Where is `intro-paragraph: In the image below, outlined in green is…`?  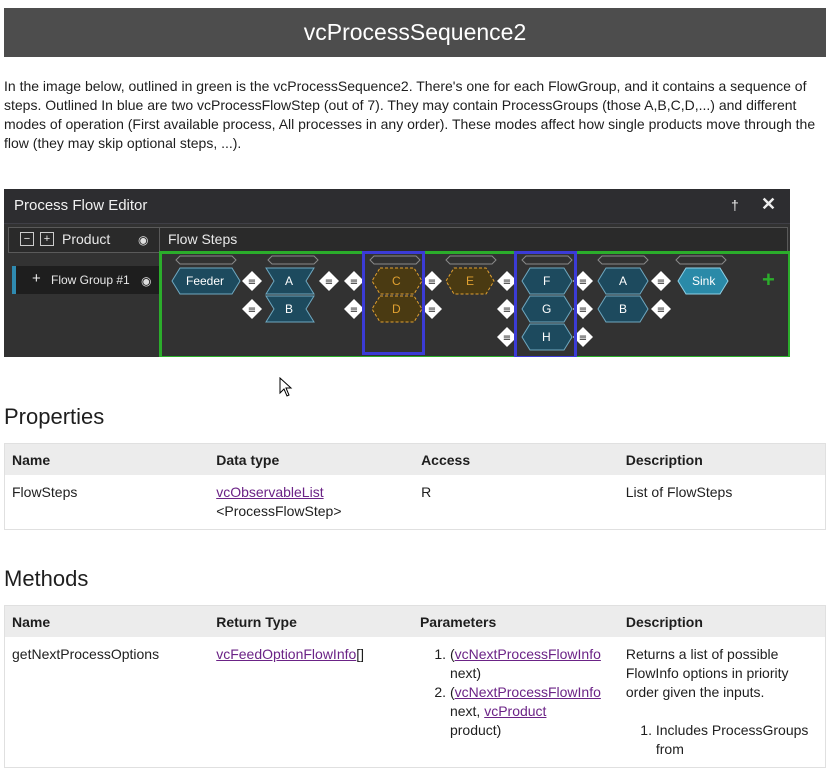 intro-paragraph: In the image below, outlined in green is… is located at coordinates (410, 114).